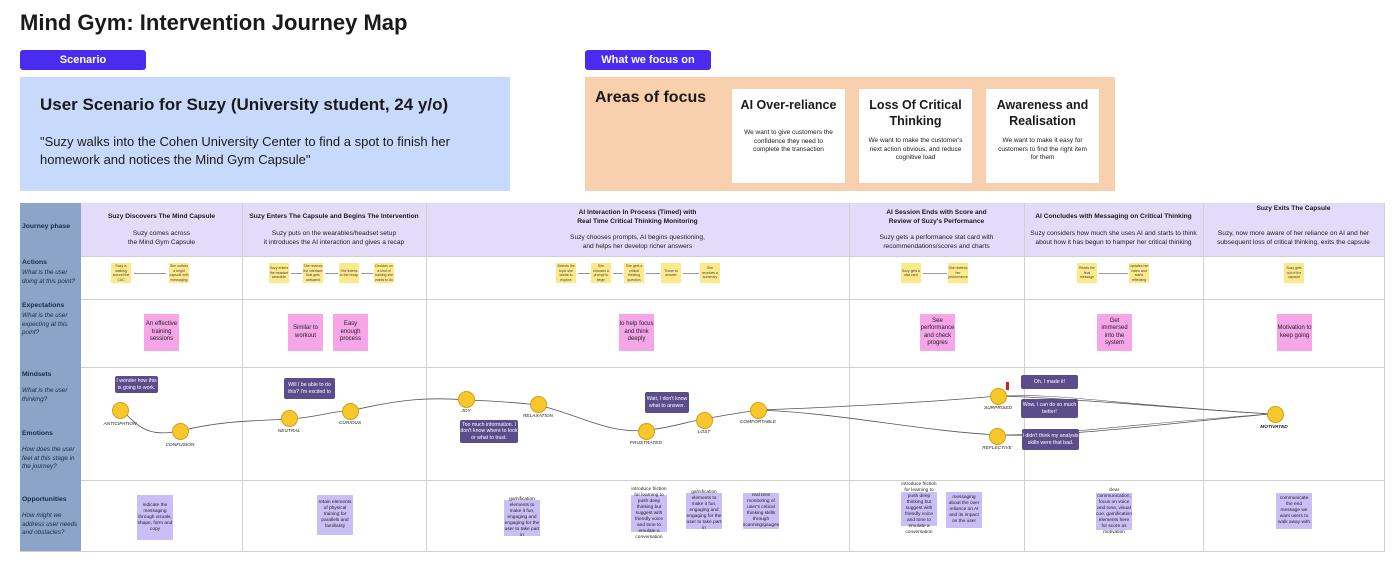 The width and height of the screenshot is (1400, 563). What do you see at coordinates (997, 448) in the screenshot?
I see `emotion-label: REFLECTIVE` at bounding box center [997, 448].